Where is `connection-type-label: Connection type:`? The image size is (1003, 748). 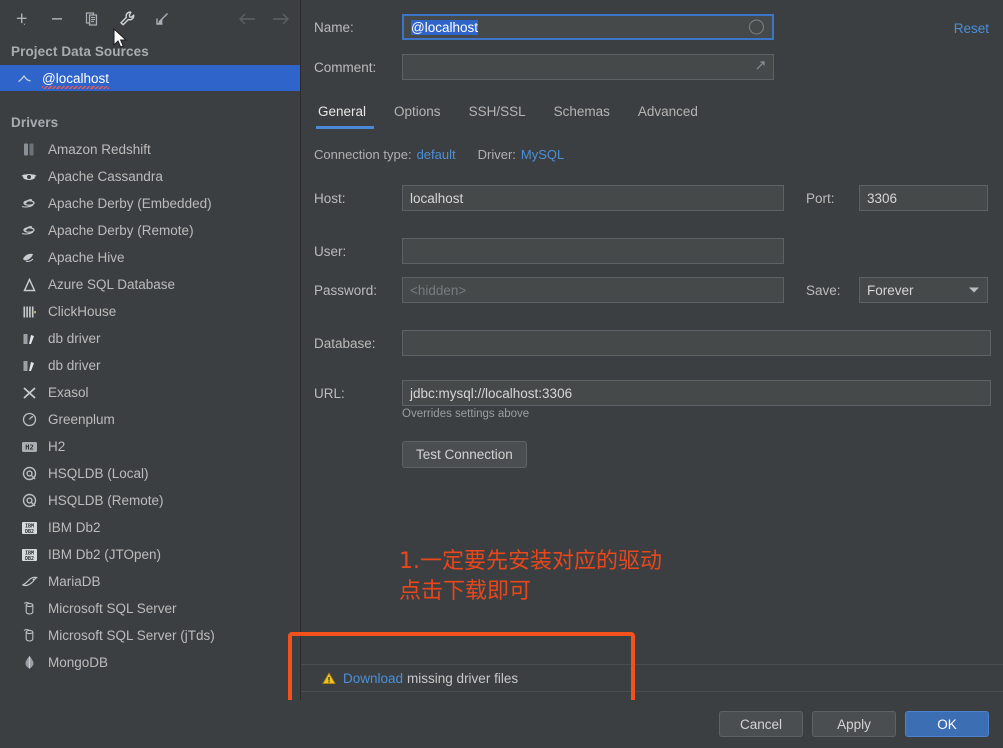
connection-type-label: Connection type: is located at coordinates (363, 154).